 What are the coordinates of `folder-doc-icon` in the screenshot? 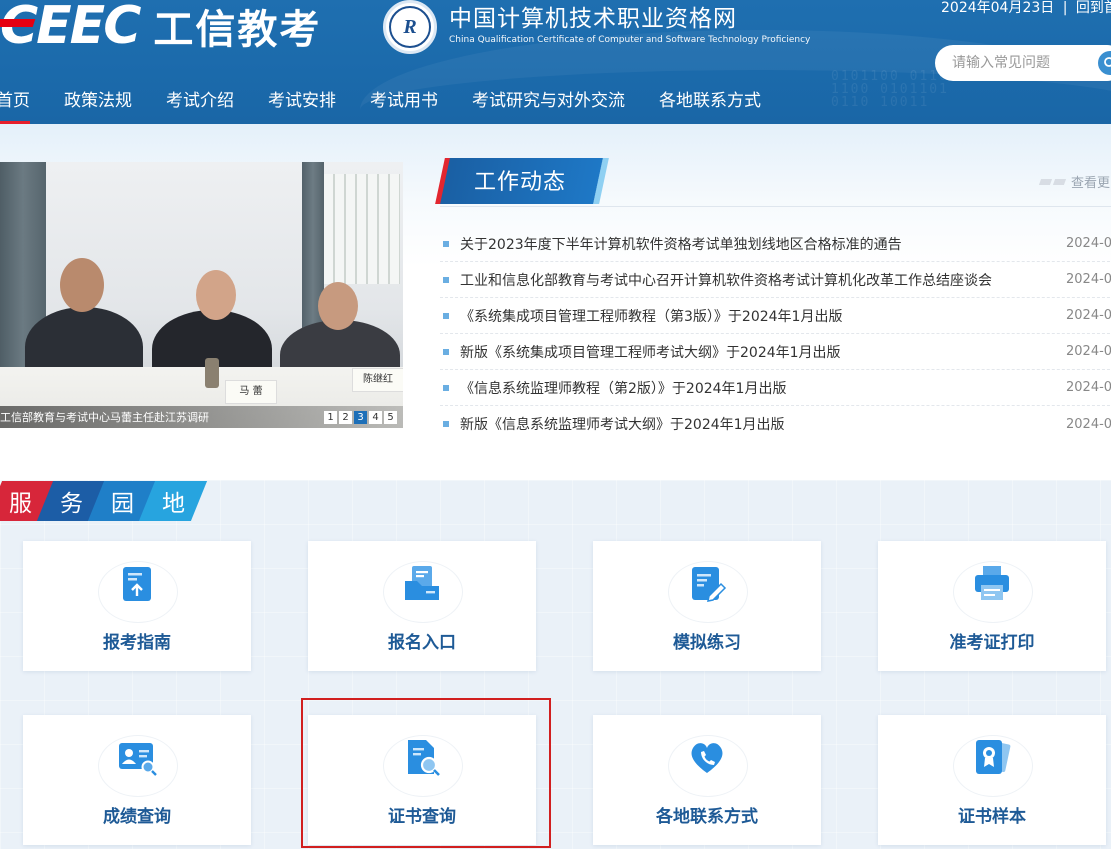 It's located at (422, 583).